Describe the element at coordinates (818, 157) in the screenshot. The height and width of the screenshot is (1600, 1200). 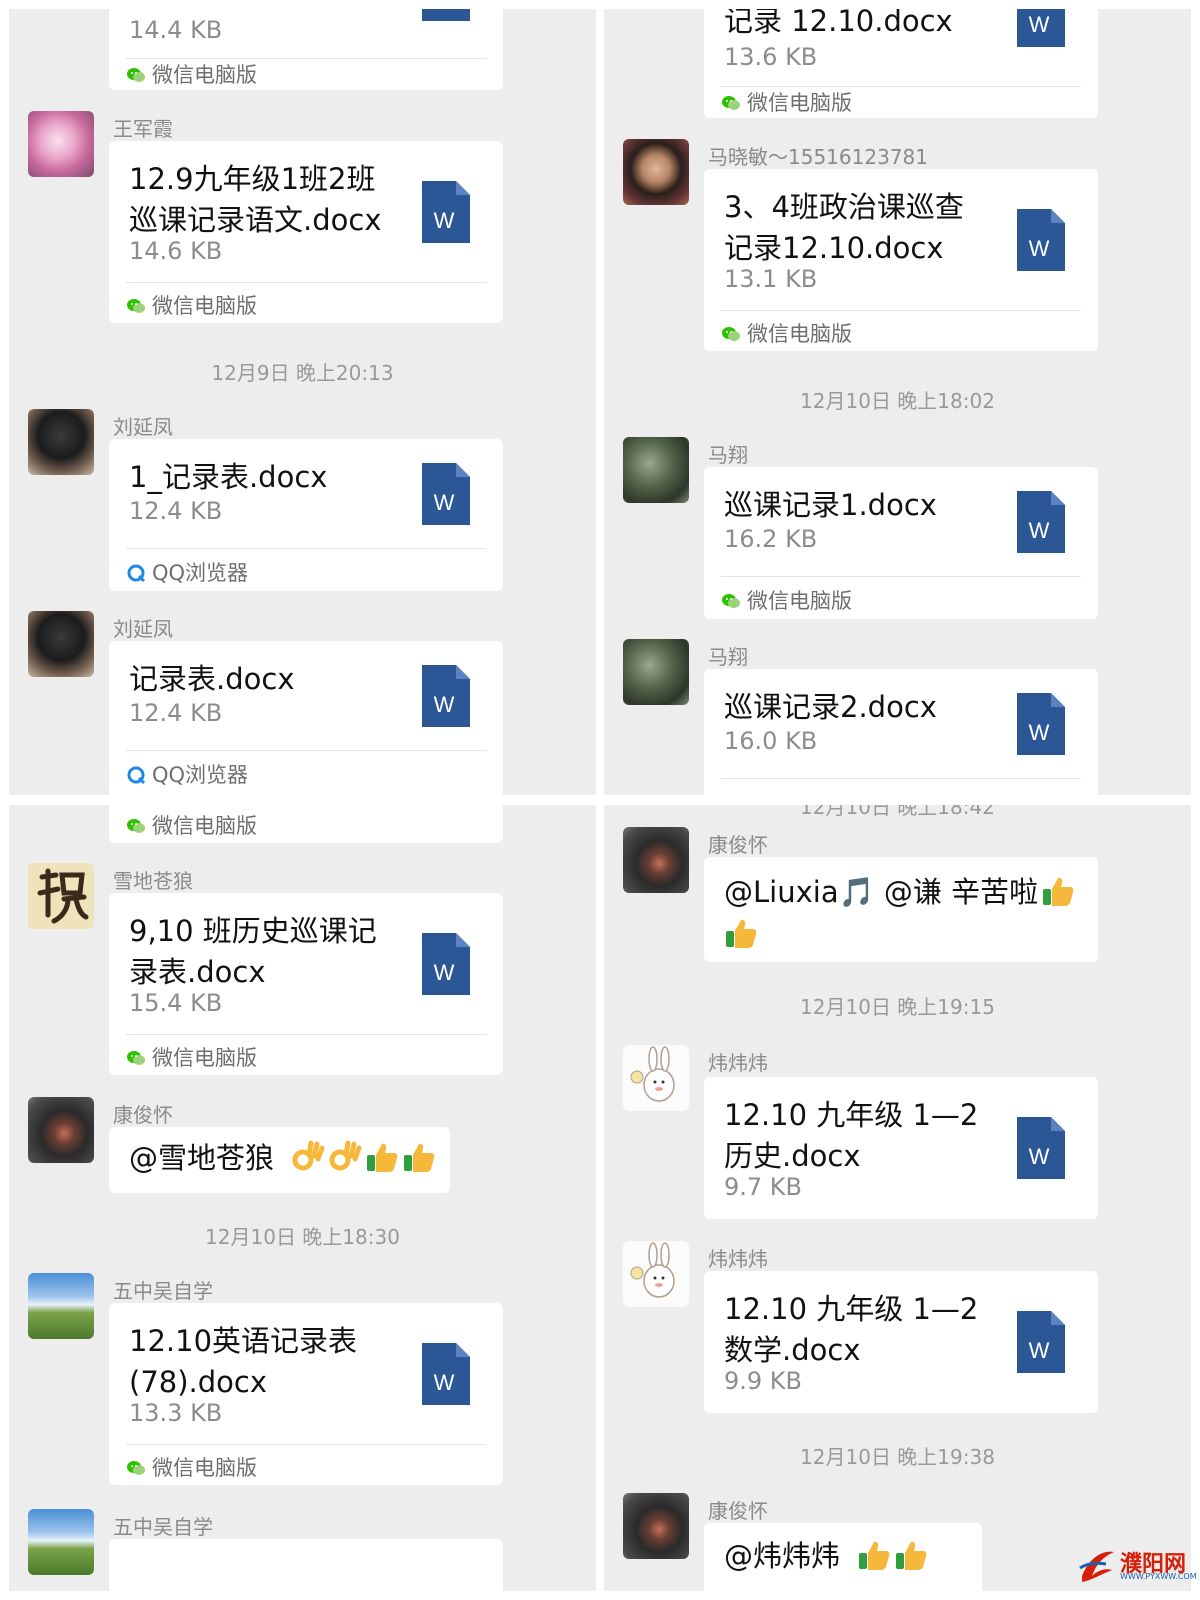
I see `sender-name: 马晓敏～15516123781` at that location.